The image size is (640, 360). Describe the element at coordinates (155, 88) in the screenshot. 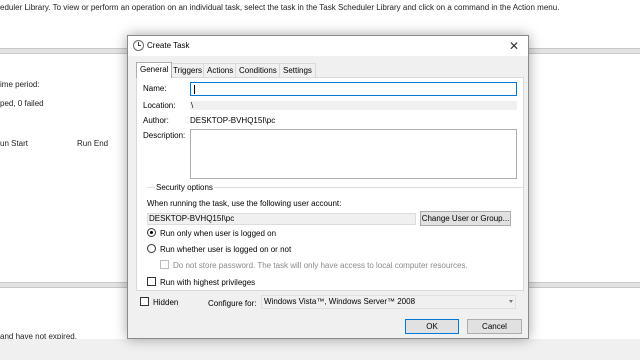

I see `name-label: Name:` at that location.